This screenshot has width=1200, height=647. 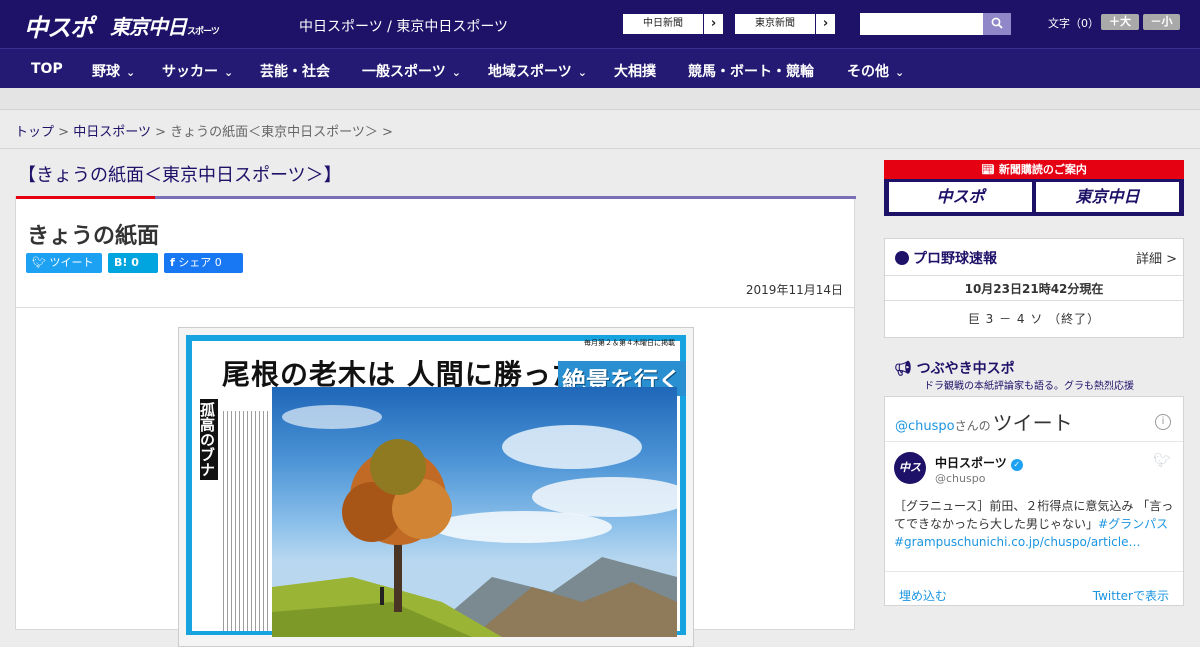 What do you see at coordinates (1073, 23) in the screenshot?
I see `font-size-label: 文字（0）` at bounding box center [1073, 23].